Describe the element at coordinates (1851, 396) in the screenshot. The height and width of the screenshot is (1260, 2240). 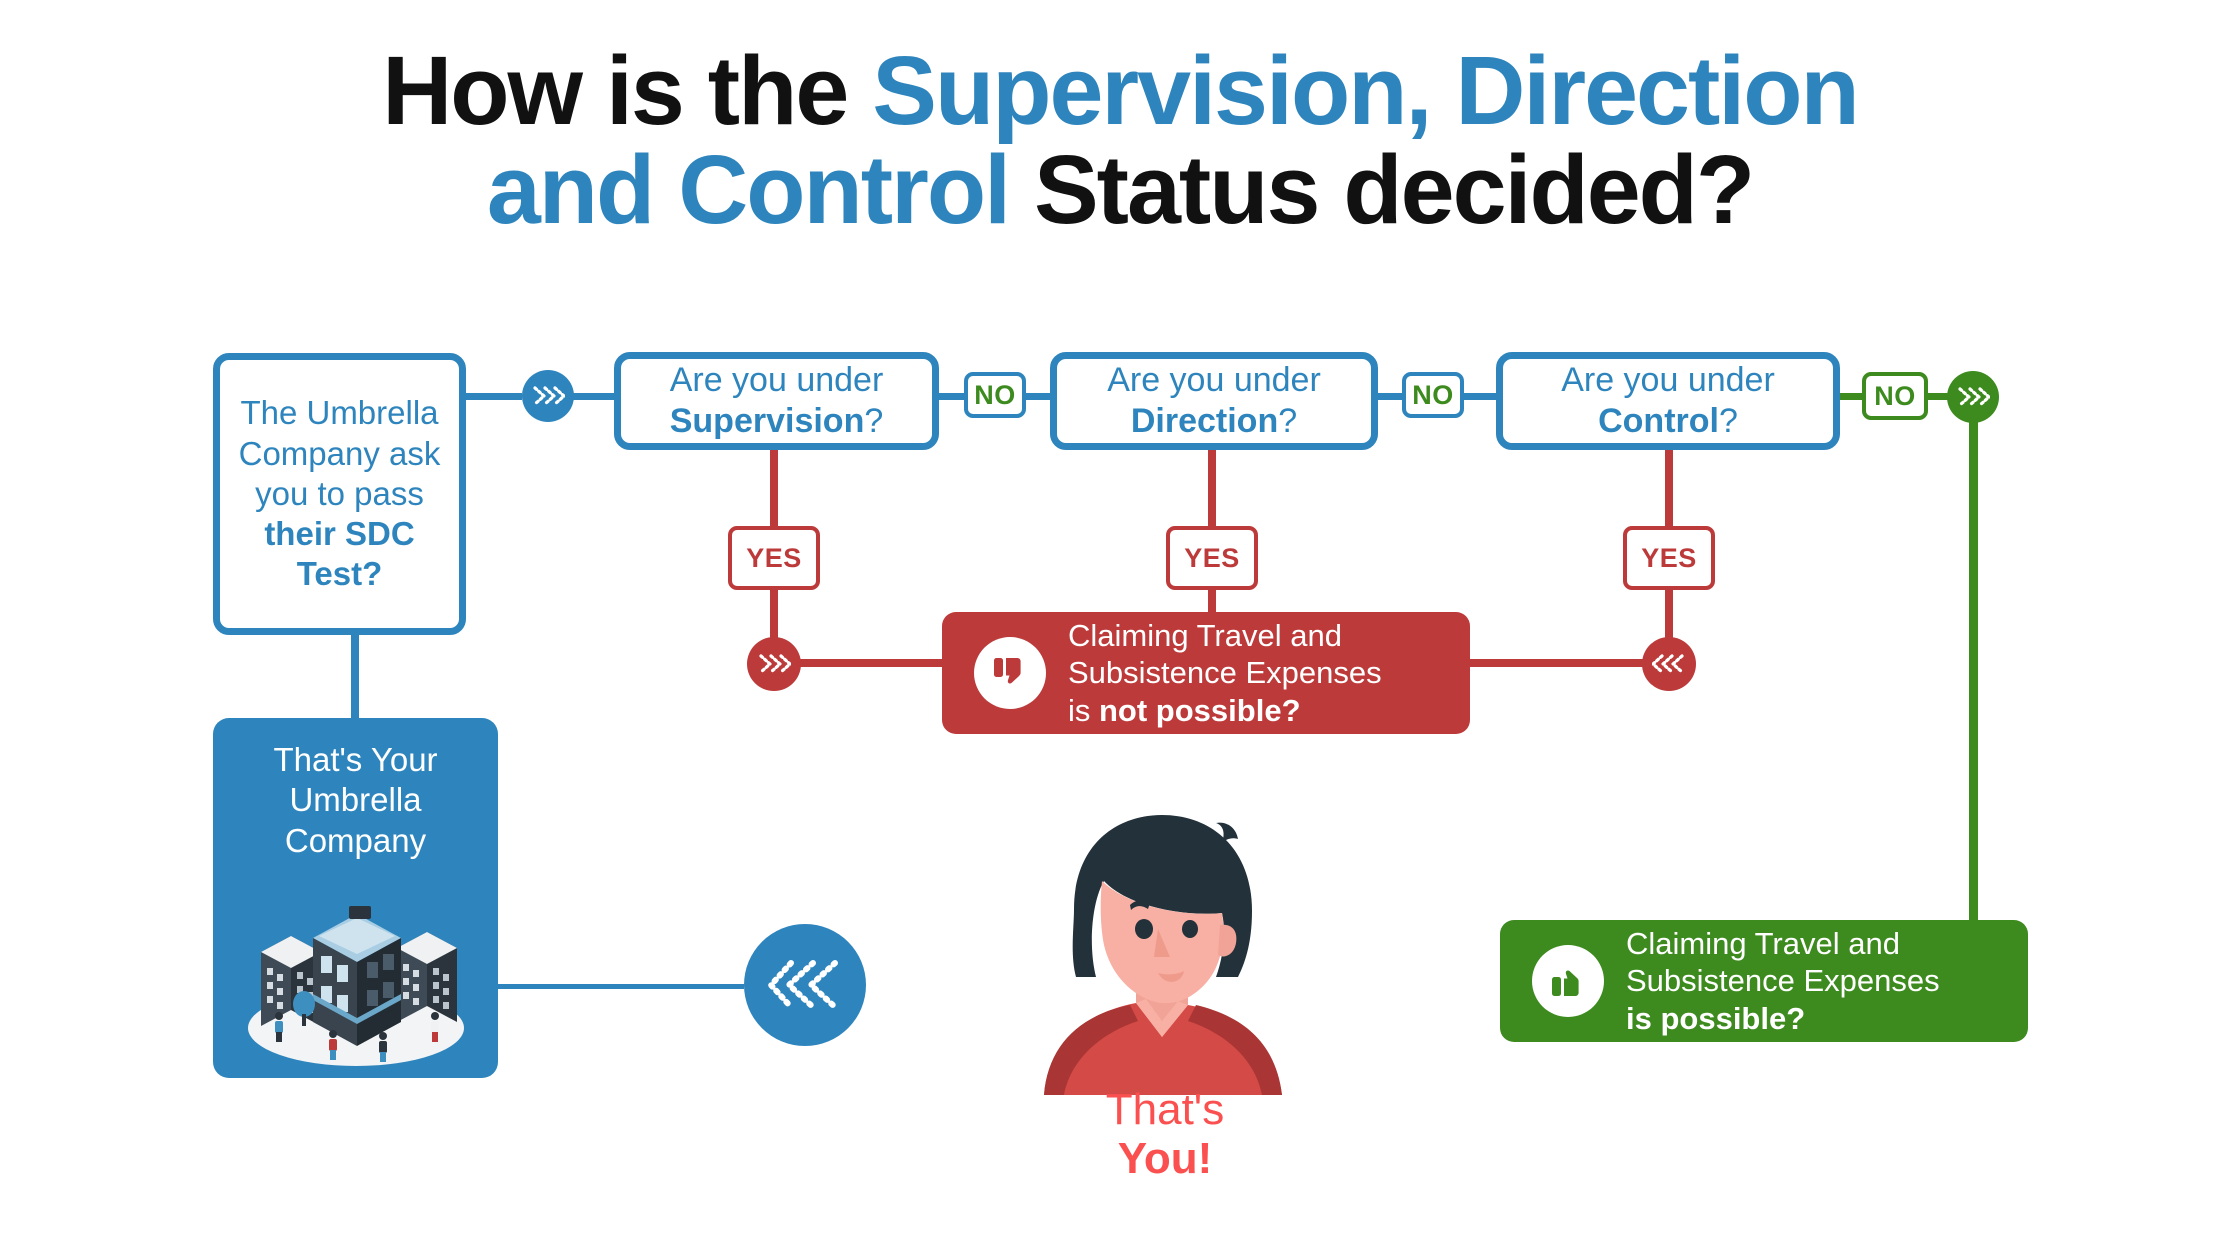
I see `connector-control-to-no` at that location.